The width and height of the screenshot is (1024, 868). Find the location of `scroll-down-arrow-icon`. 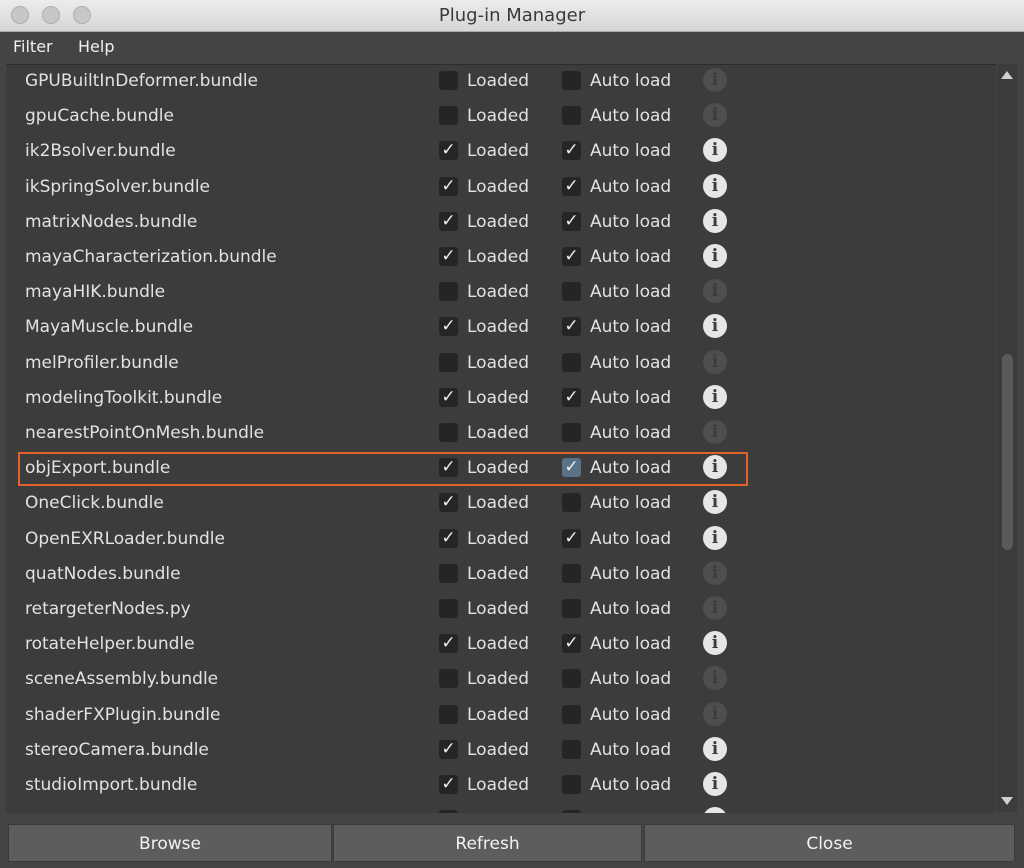

scroll-down-arrow-icon is located at coordinates (1007, 801).